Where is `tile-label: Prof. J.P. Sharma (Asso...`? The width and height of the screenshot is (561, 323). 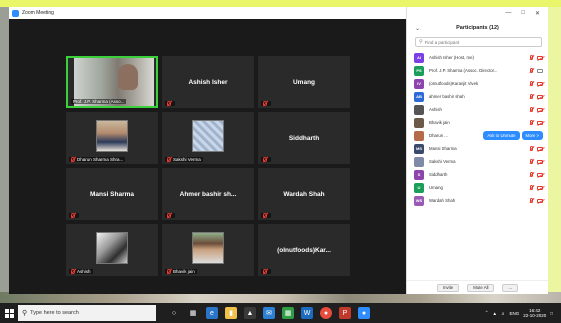
tile-label: Prof. J.P. Sharma (Asso... is located at coordinates (99, 101).